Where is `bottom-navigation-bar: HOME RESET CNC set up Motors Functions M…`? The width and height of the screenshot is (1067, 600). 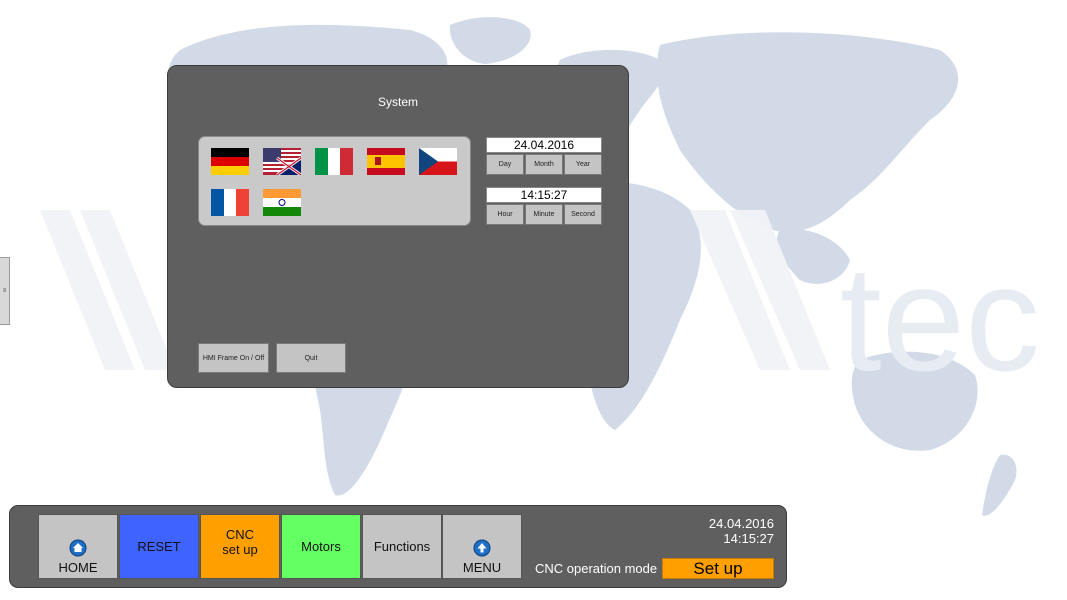
bottom-navigation-bar: HOME RESET CNC set up Motors Functions M… is located at coordinates (398, 546).